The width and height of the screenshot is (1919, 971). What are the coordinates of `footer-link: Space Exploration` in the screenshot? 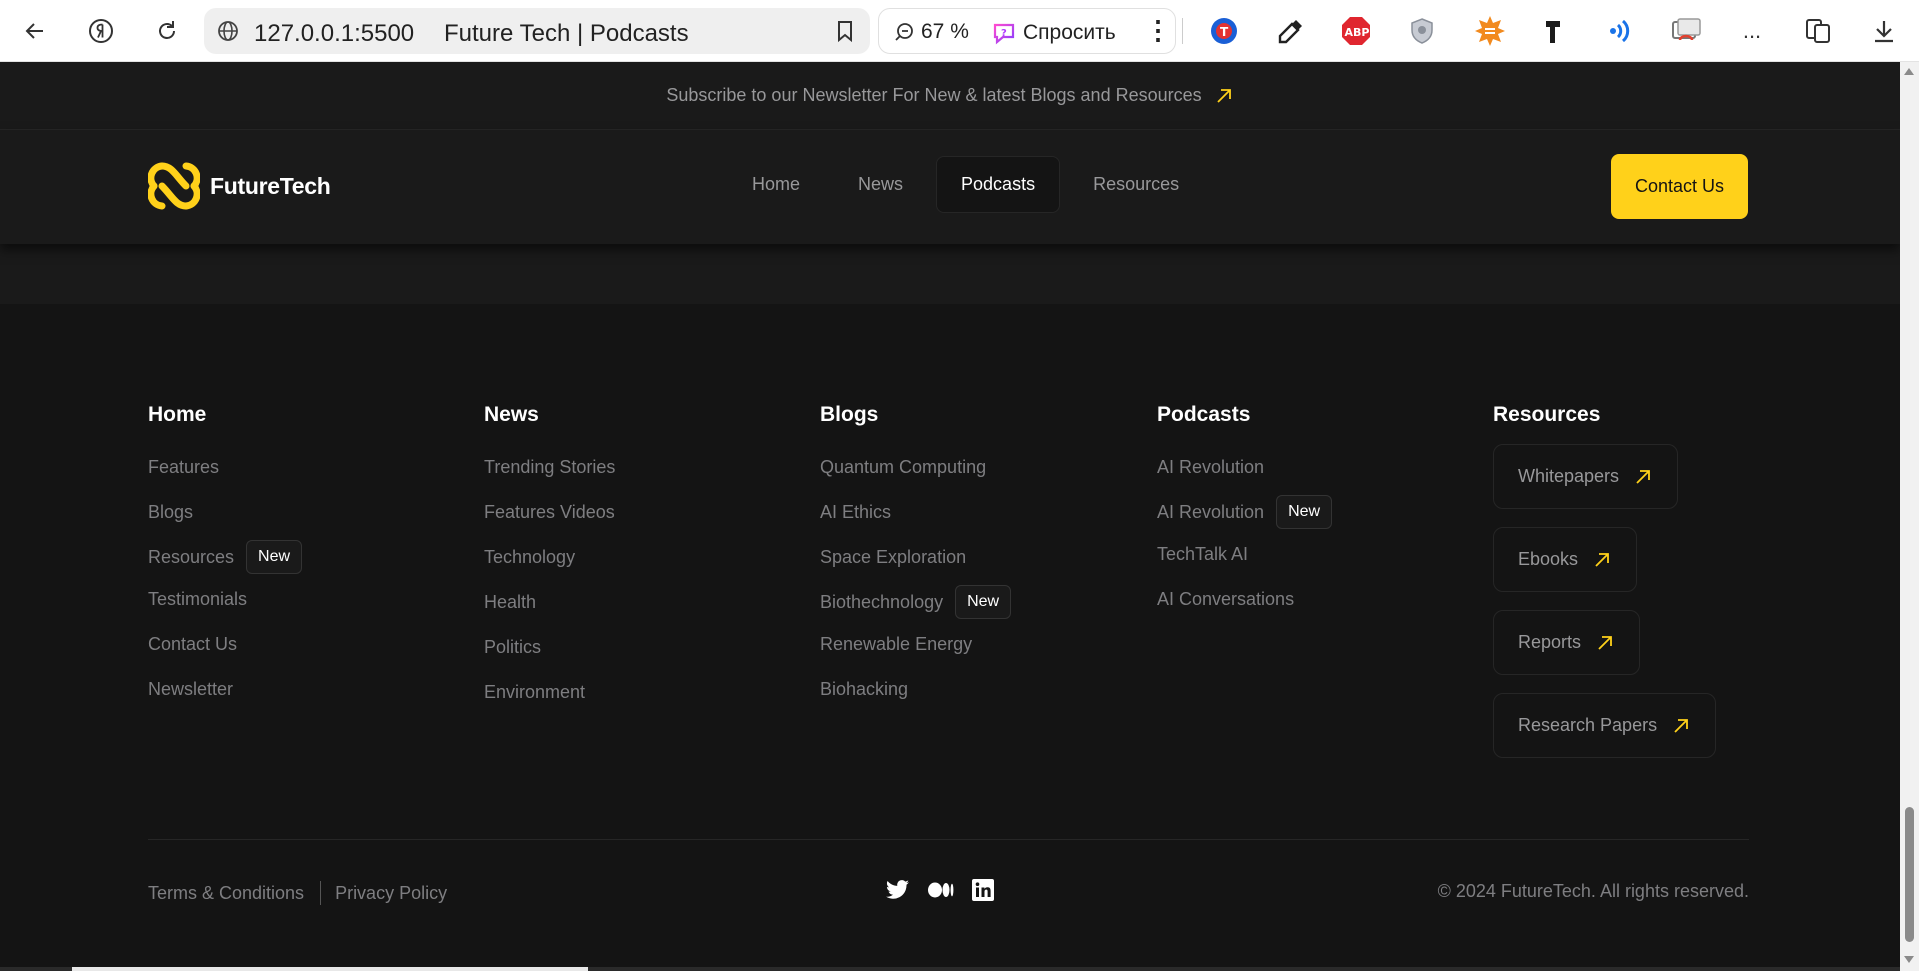 It's located at (915, 557).